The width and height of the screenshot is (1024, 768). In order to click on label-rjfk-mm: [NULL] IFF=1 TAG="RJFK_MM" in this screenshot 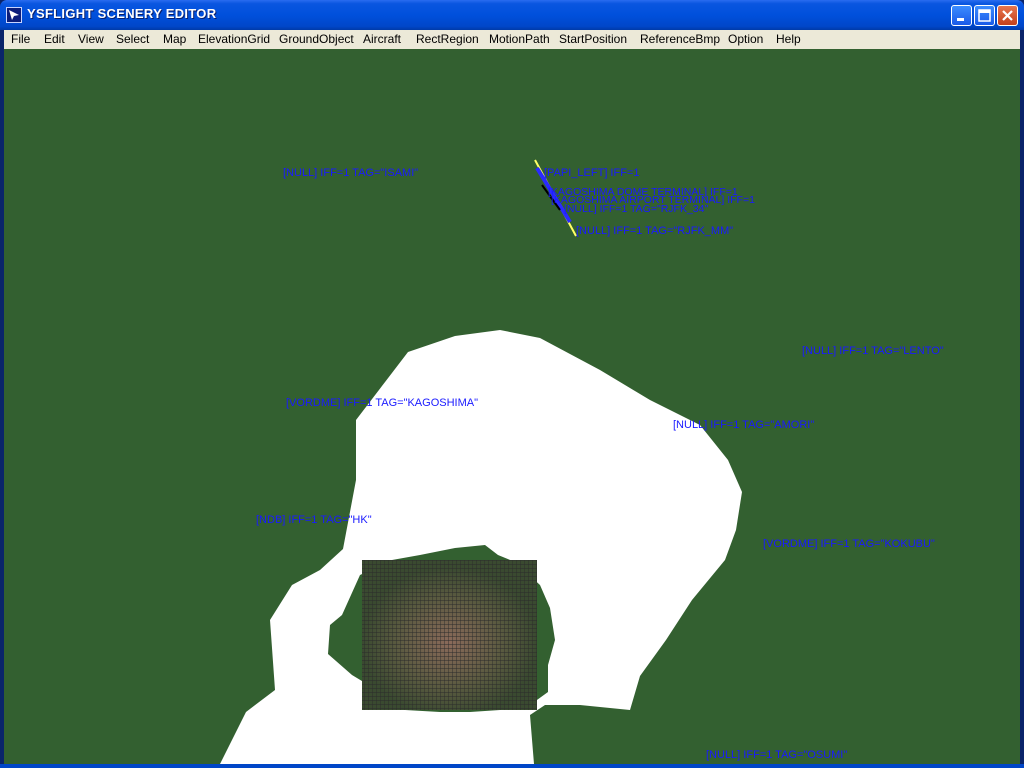, I will do `click(654, 231)`.